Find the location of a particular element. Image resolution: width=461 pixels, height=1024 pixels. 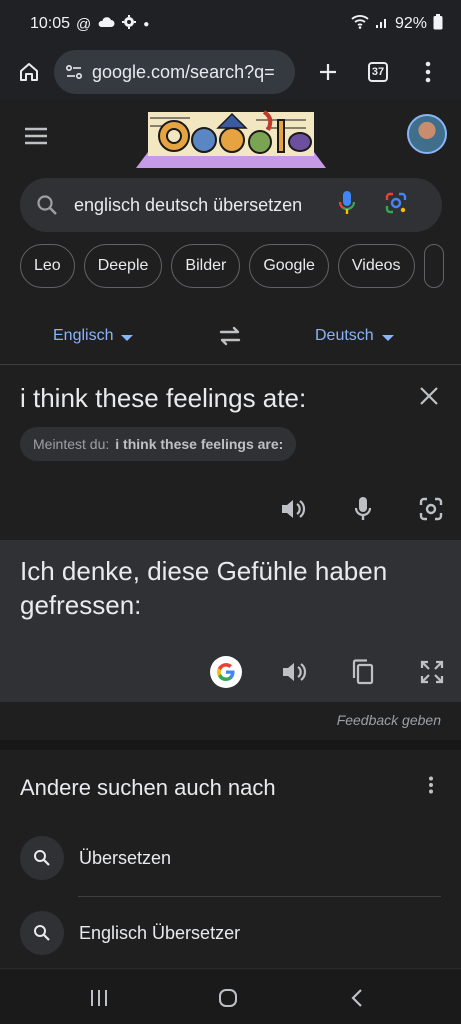

swap-icon is located at coordinates (230, 336).